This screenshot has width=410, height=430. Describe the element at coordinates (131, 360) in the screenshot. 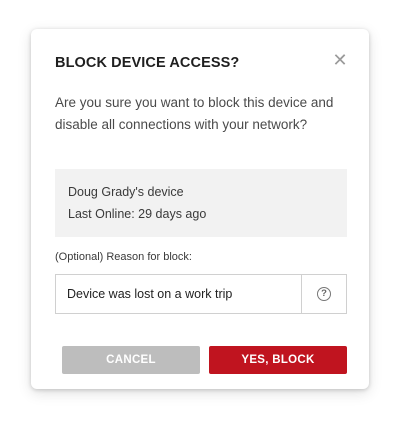

I see `cancel-button: CANCEL` at that location.